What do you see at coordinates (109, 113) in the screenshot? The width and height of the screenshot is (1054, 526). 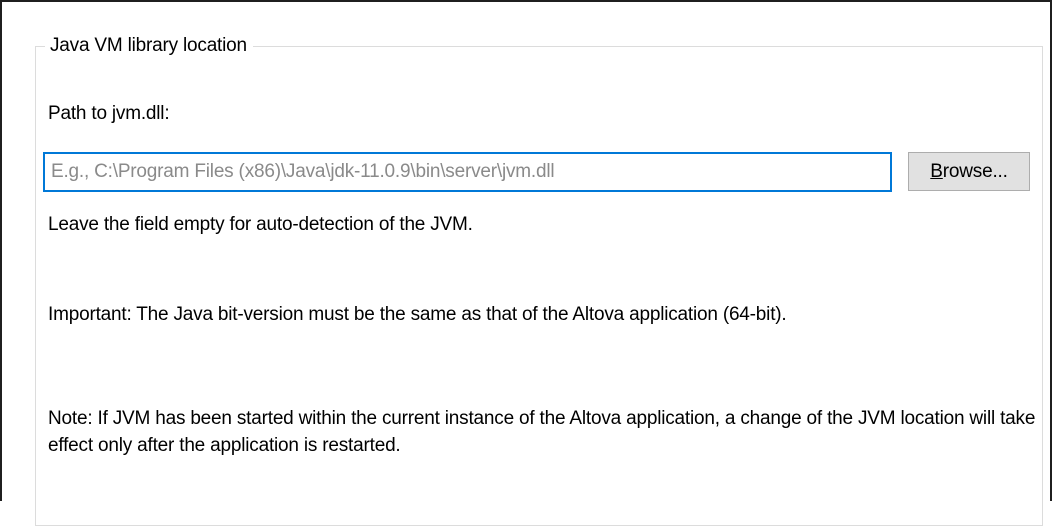 I see `path-label: Path to jvm.dll:` at bounding box center [109, 113].